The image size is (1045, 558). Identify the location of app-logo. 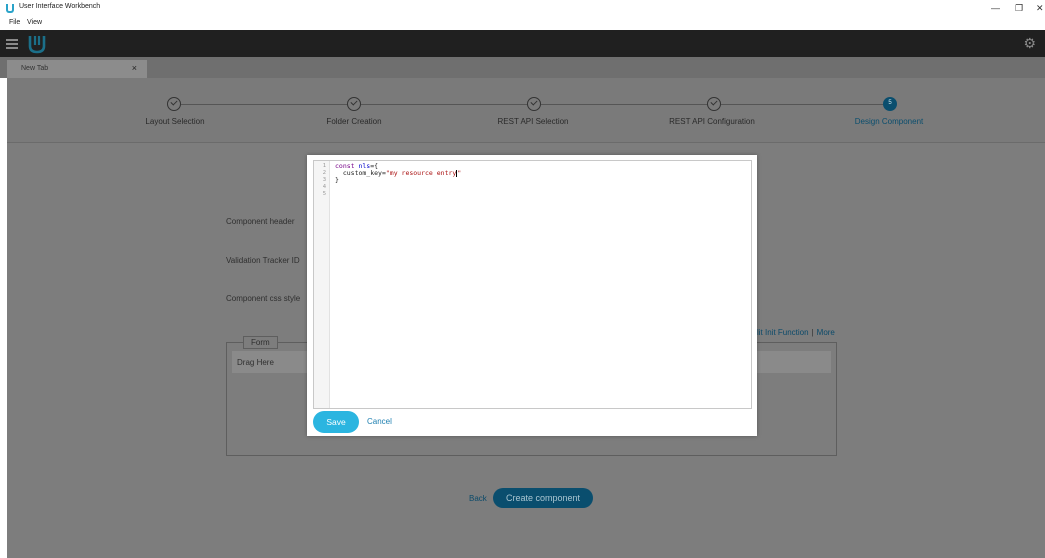
(37, 45).